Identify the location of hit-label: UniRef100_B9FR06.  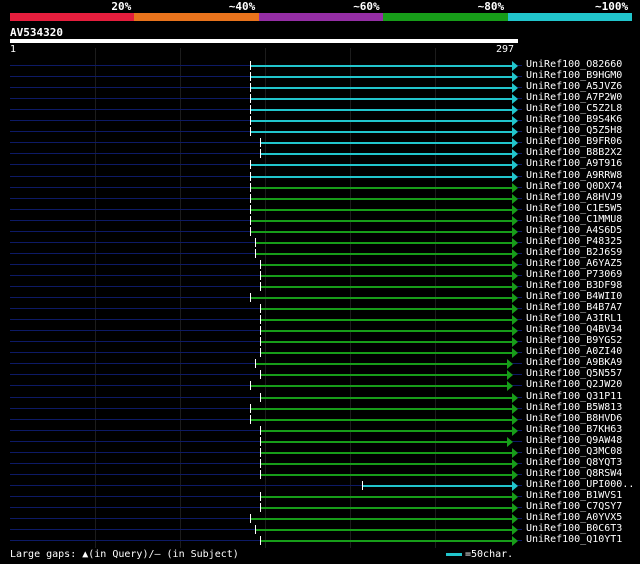
(574, 141).